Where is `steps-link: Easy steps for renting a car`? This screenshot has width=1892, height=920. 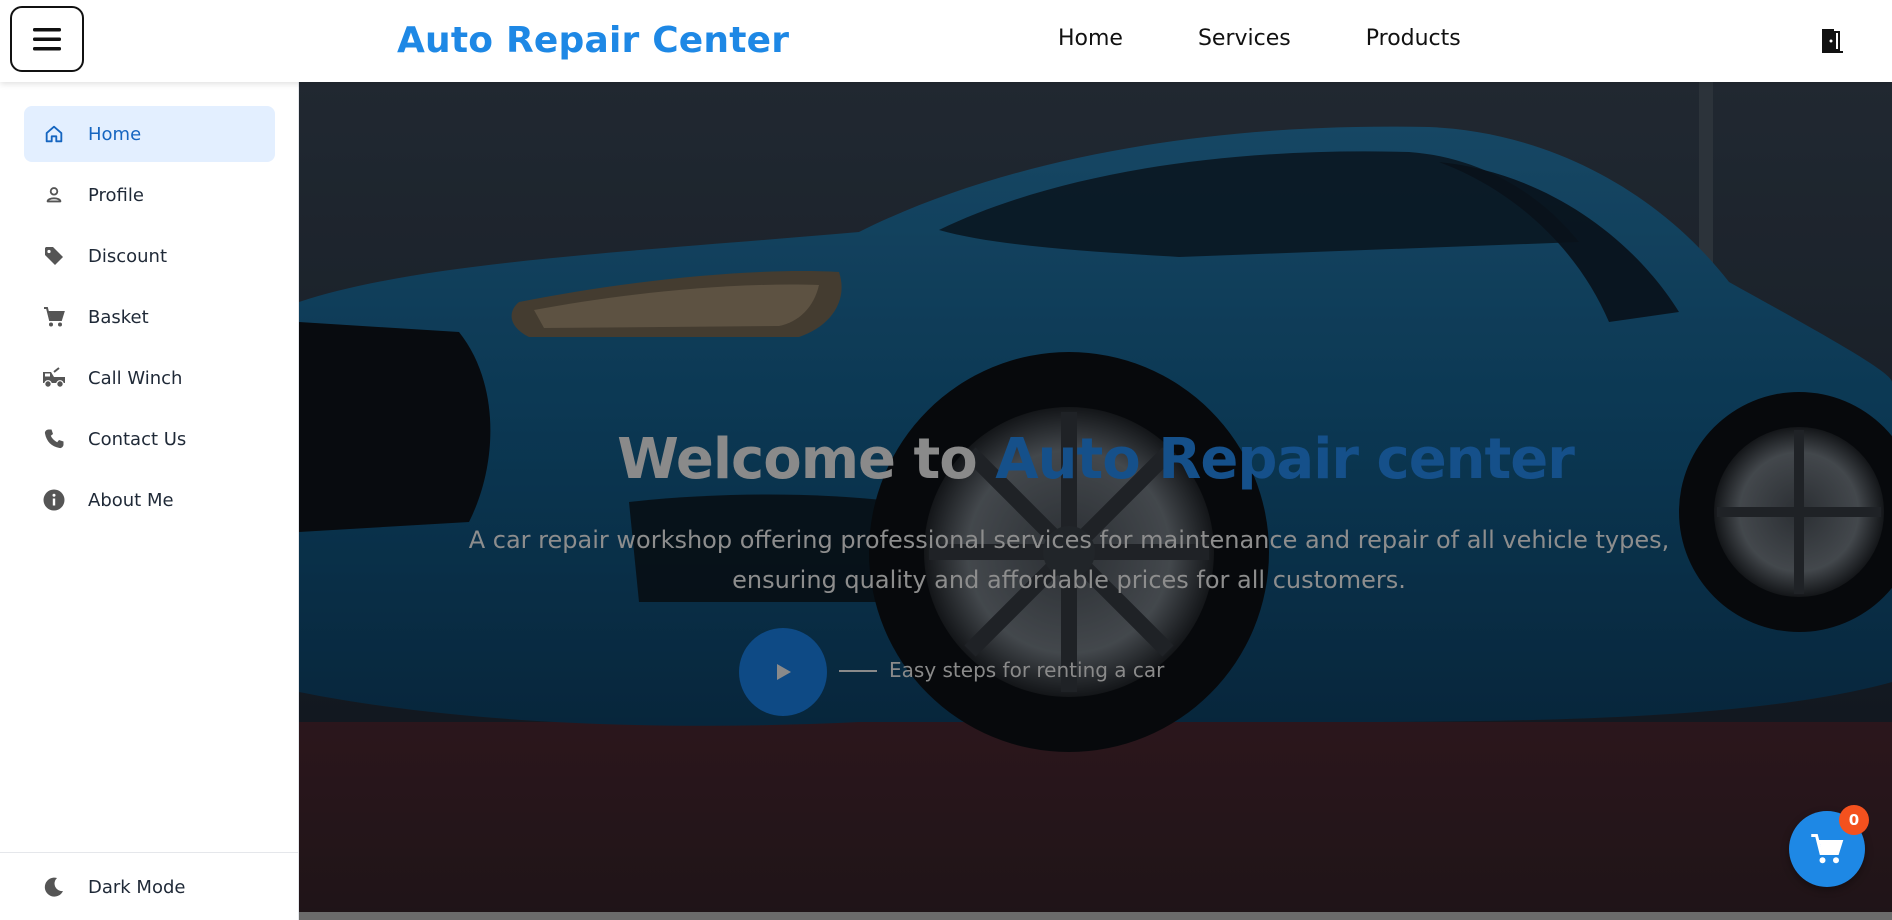 steps-link: Easy steps for renting a car is located at coordinates (1026, 670).